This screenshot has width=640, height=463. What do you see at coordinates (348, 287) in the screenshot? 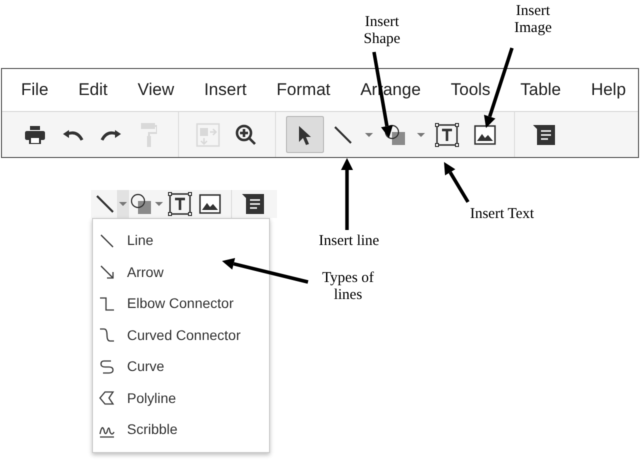
I see `annotation-label: Types of lines` at bounding box center [348, 287].